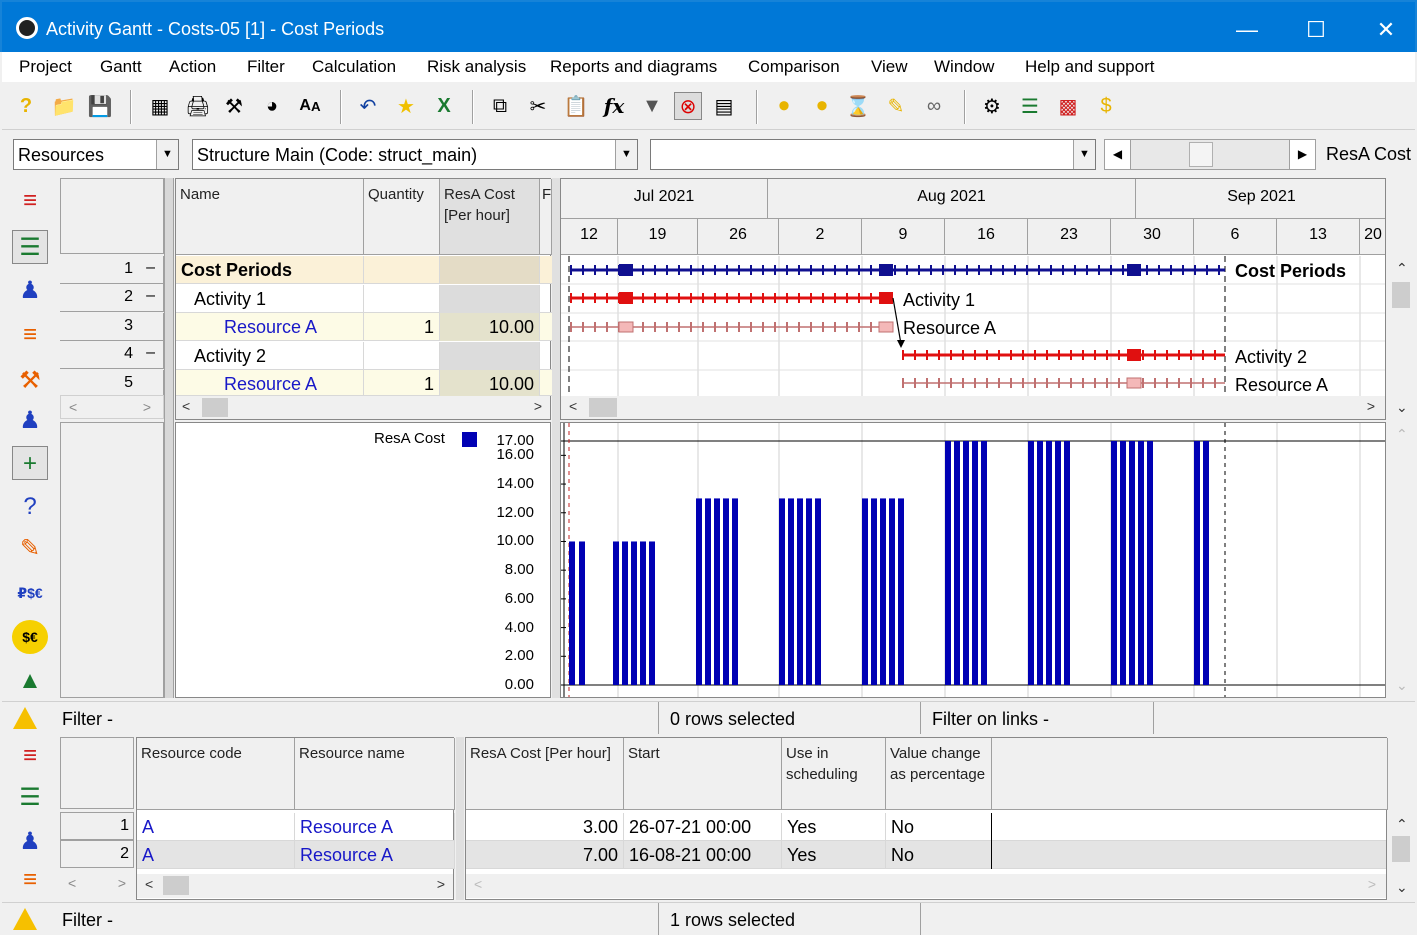  What do you see at coordinates (96, 154) in the screenshot?
I see `view-select: Resources ▼` at bounding box center [96, 154].